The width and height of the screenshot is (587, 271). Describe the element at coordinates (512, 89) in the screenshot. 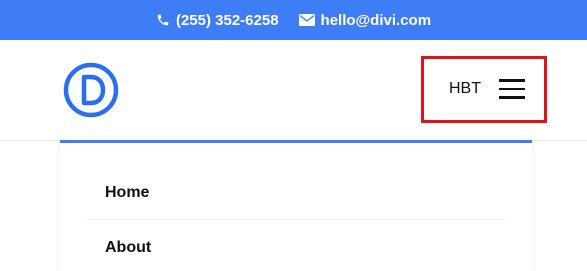

I see `hamburger-menu-icon` at that location.